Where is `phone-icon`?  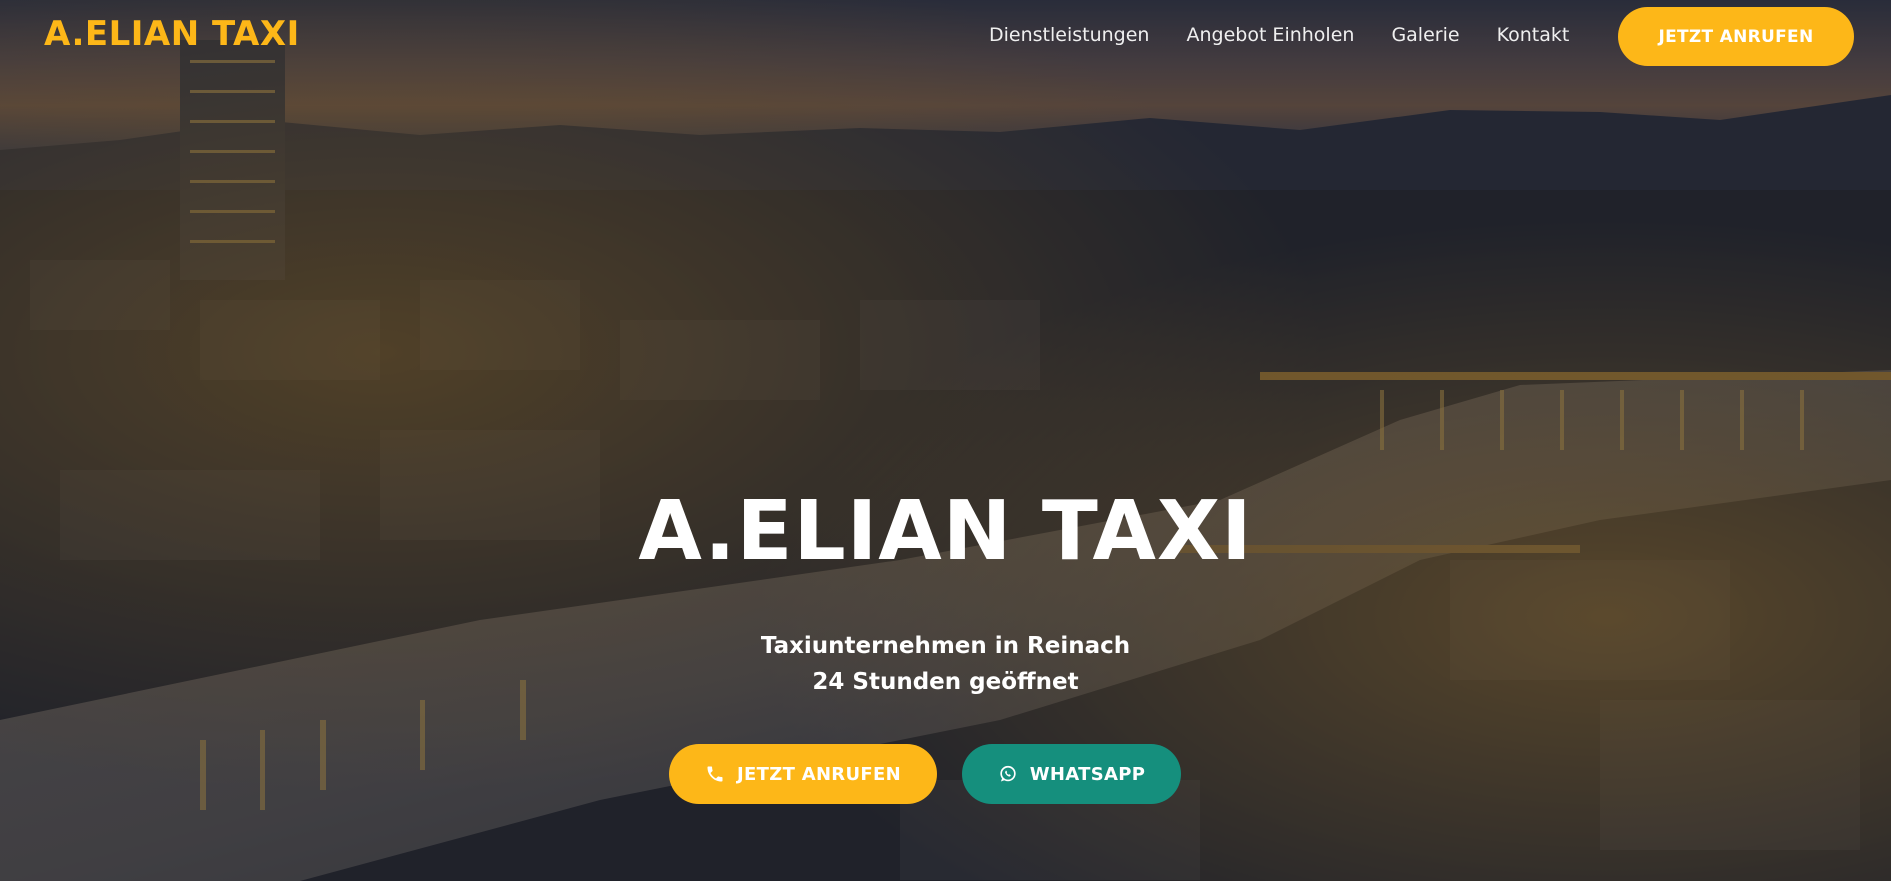 phone-icon is located at coordinates (715, 774).